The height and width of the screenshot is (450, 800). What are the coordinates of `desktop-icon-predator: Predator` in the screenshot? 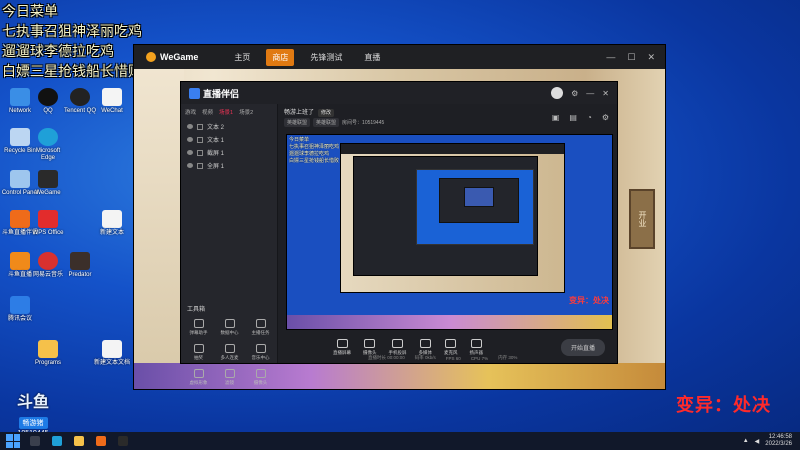 It's located at (80, 265).